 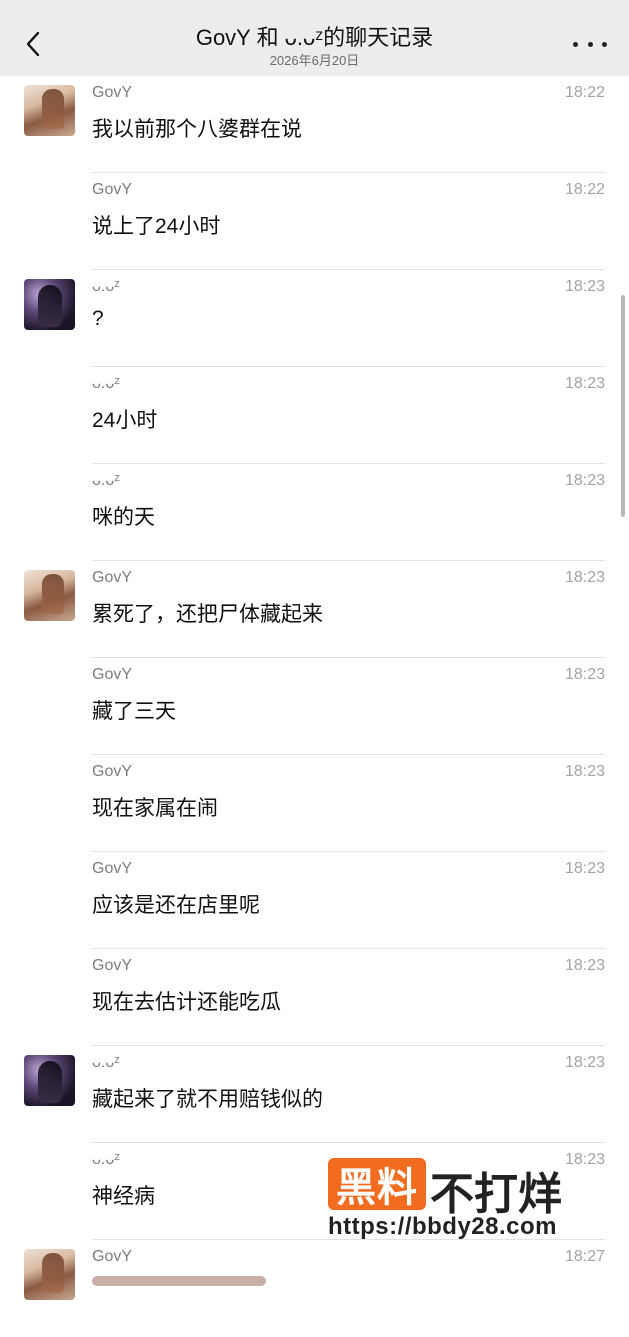 I want to click on message-row: ᴗ.ᴗᶻ 18:23 24小时, so click(x=314, y=415).